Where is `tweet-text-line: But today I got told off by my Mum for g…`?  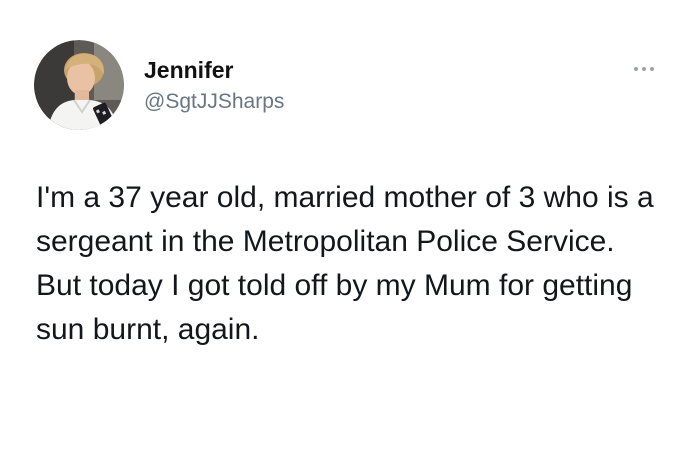 tweet-text-line: But today I got told off by my Mum for g… is located at coordinates (334, 307).